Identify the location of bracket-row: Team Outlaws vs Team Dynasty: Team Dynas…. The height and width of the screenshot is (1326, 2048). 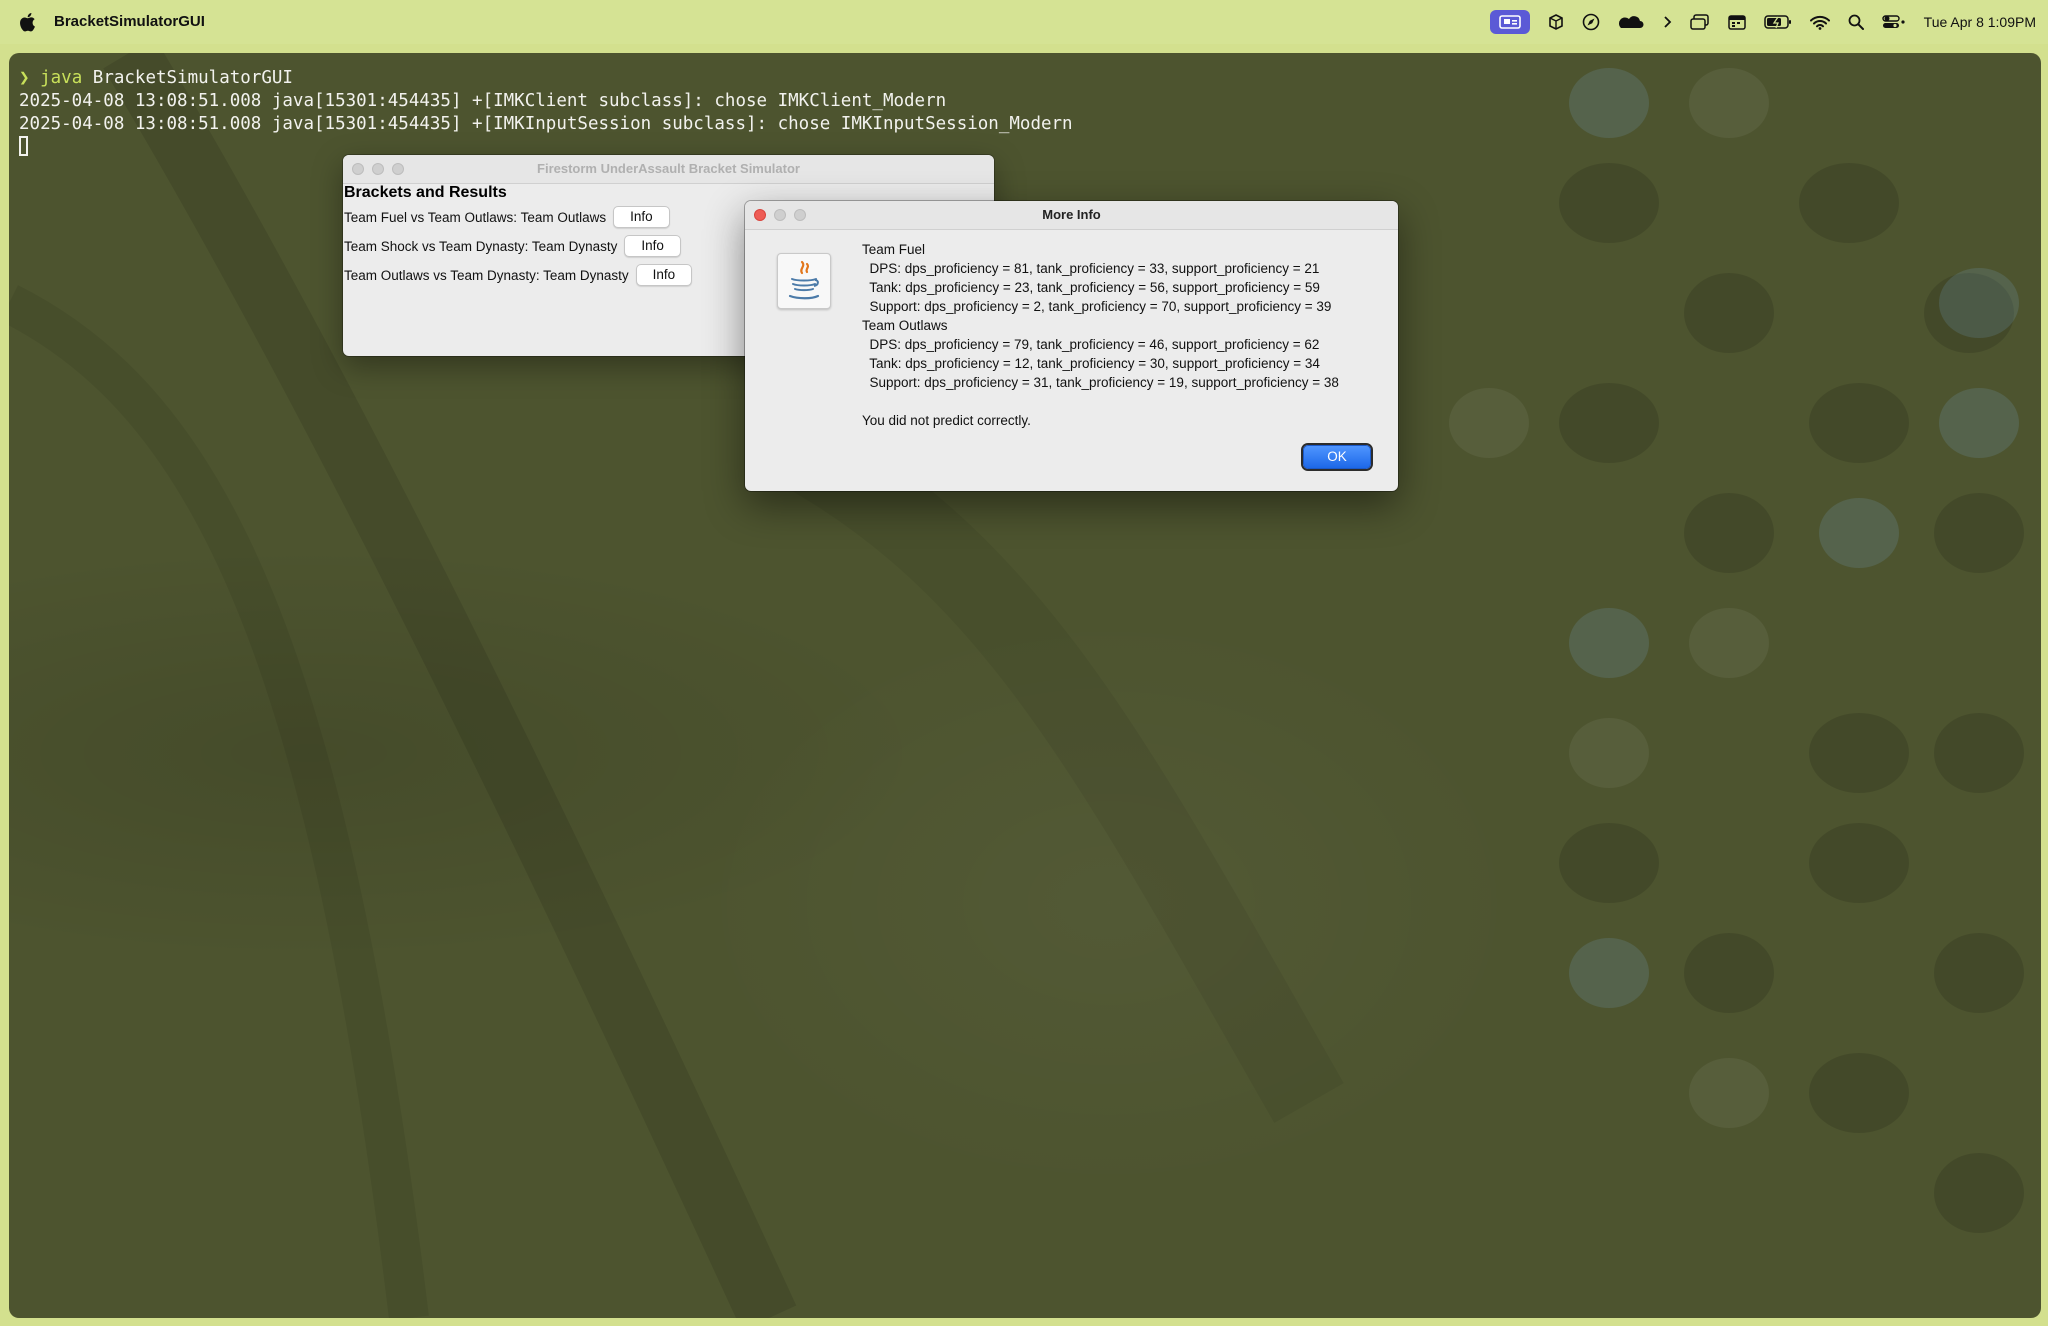
(518, 275).